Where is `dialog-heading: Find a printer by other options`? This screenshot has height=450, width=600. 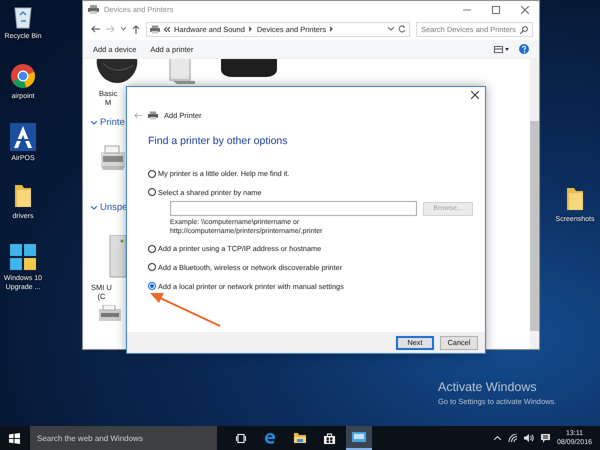
dialog-heading: Find a printer by other options is located at coordinates (218, 141).